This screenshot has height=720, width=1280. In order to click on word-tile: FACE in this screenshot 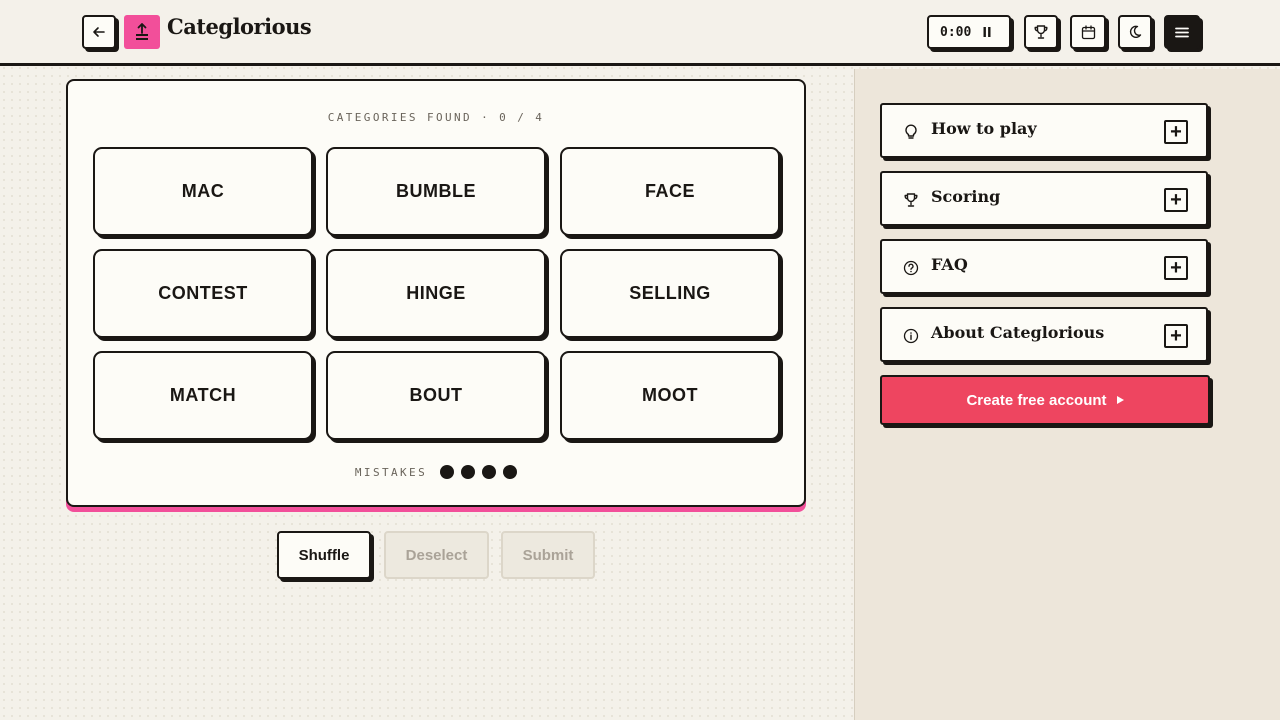, I will do `click(670, 191)`.